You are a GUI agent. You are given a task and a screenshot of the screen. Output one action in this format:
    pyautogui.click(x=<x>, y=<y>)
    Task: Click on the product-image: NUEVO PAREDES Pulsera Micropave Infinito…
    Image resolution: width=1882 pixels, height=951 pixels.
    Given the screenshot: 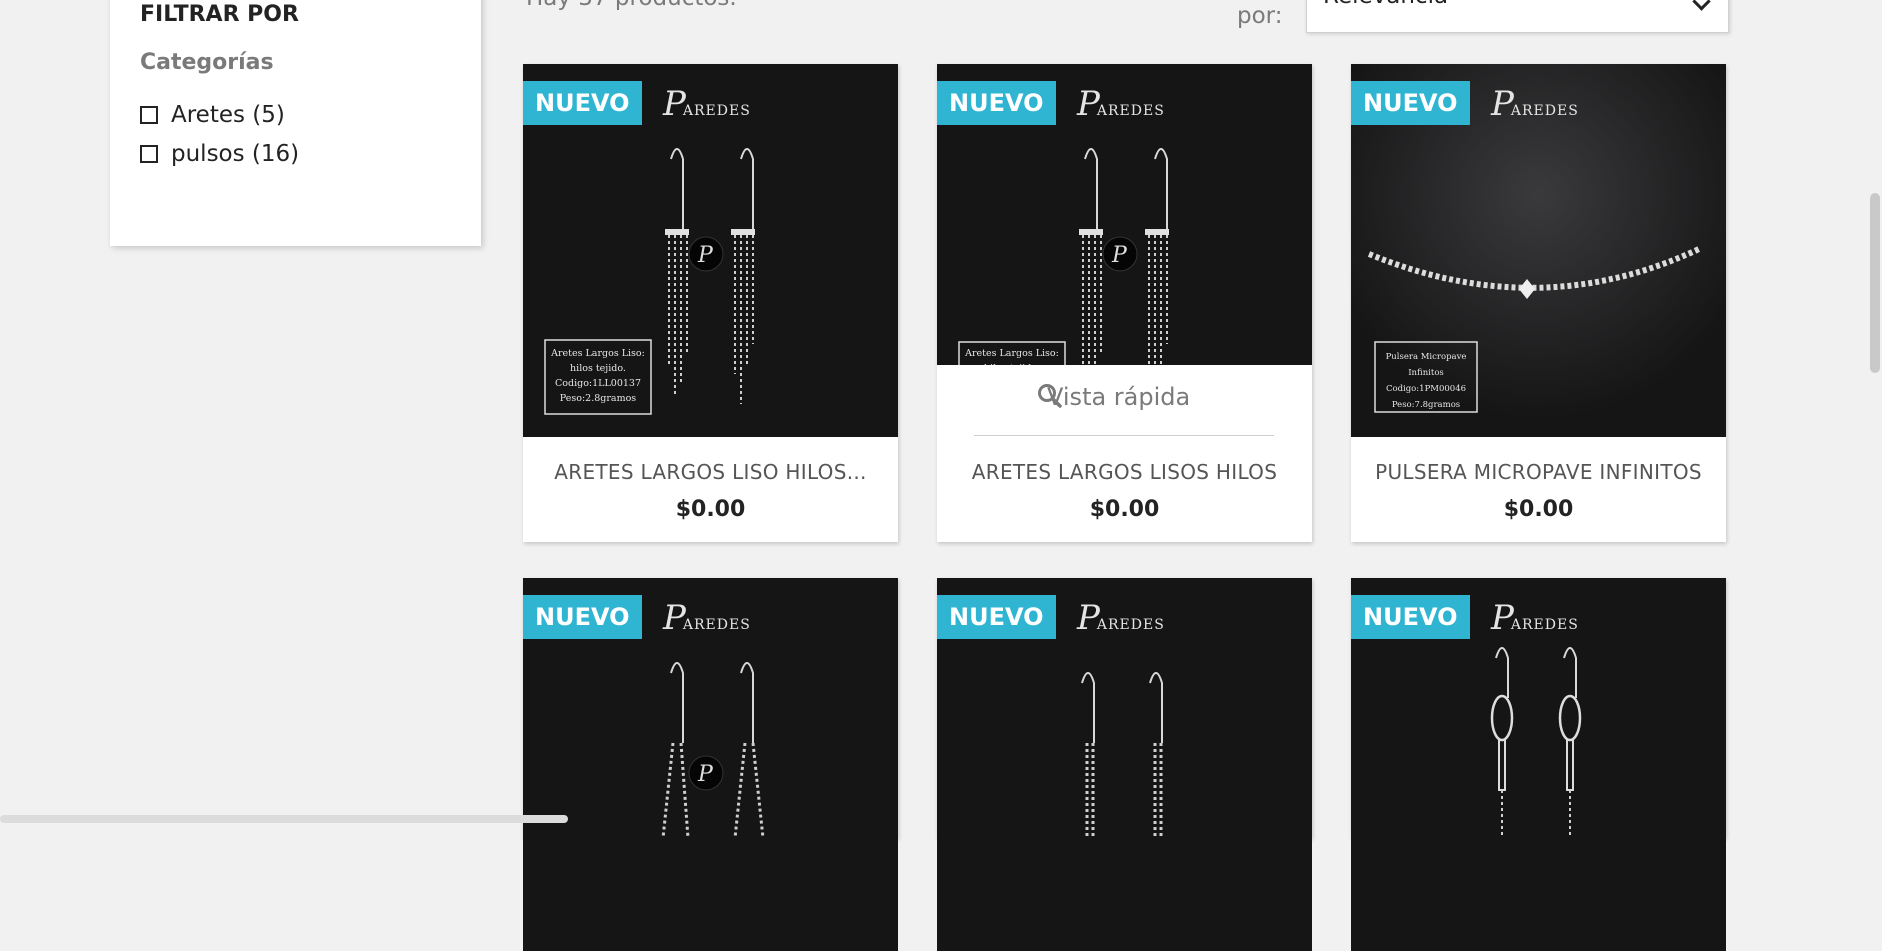 What is the action you would take?
    pyautogui.click(x=1538, y=250)
    